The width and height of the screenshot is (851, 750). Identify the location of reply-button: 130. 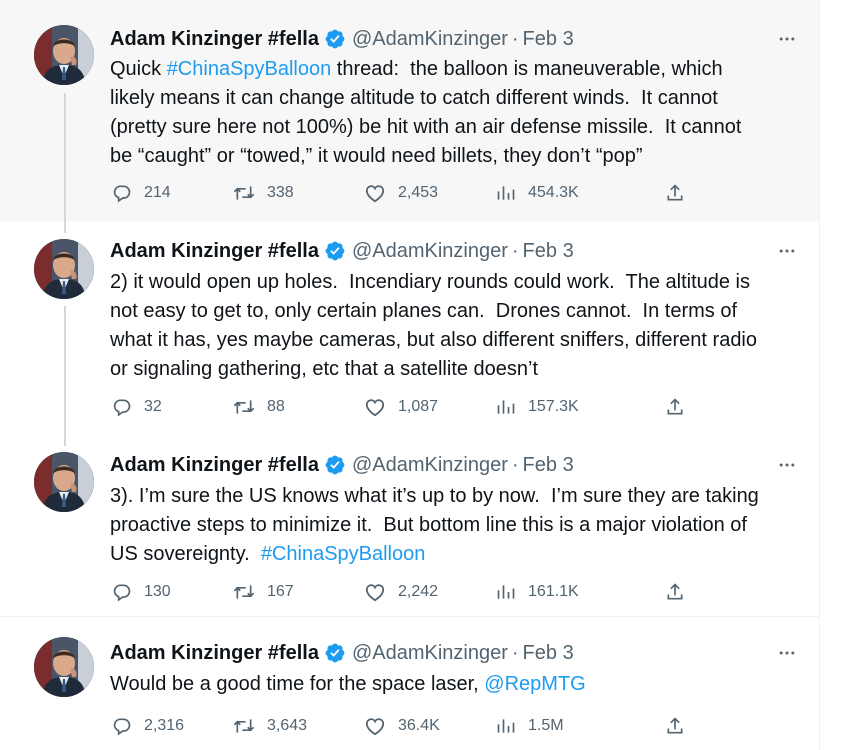
(141, 592).